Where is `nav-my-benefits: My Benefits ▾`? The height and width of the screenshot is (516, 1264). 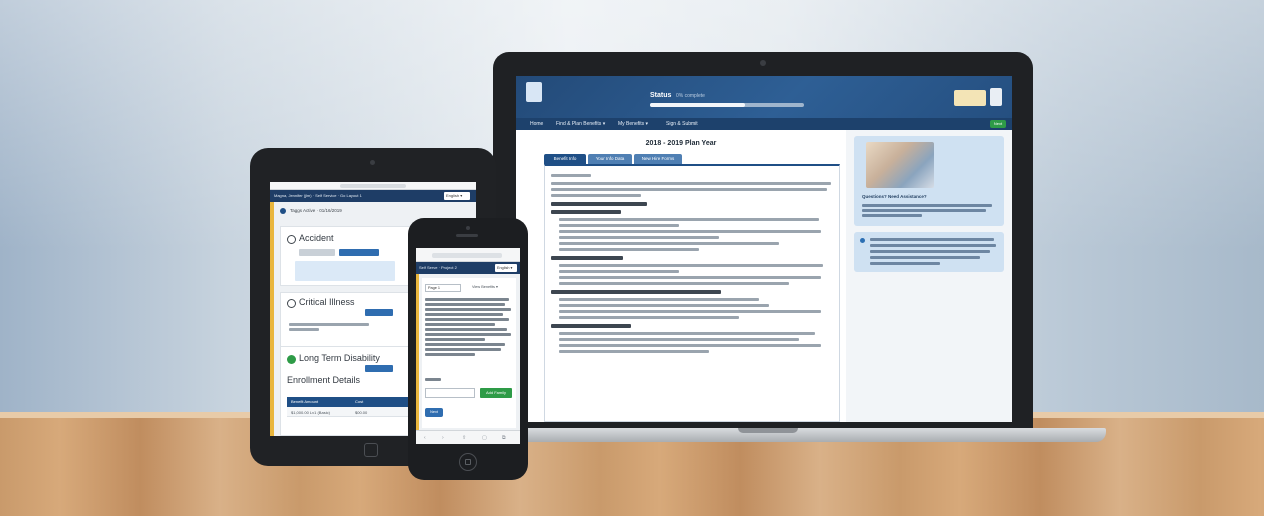 nav-my-benefits: My Benefits ▾ is located at coordinates (633, 124).